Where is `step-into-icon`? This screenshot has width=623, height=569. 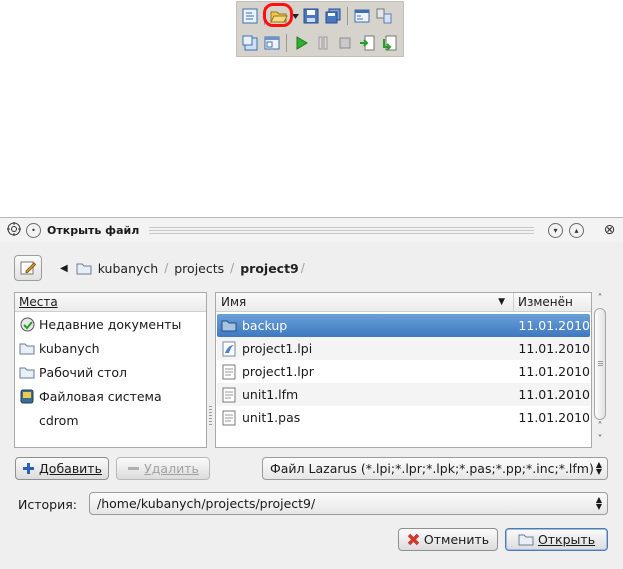
step-into-icon is located at coordinates (367, 43).